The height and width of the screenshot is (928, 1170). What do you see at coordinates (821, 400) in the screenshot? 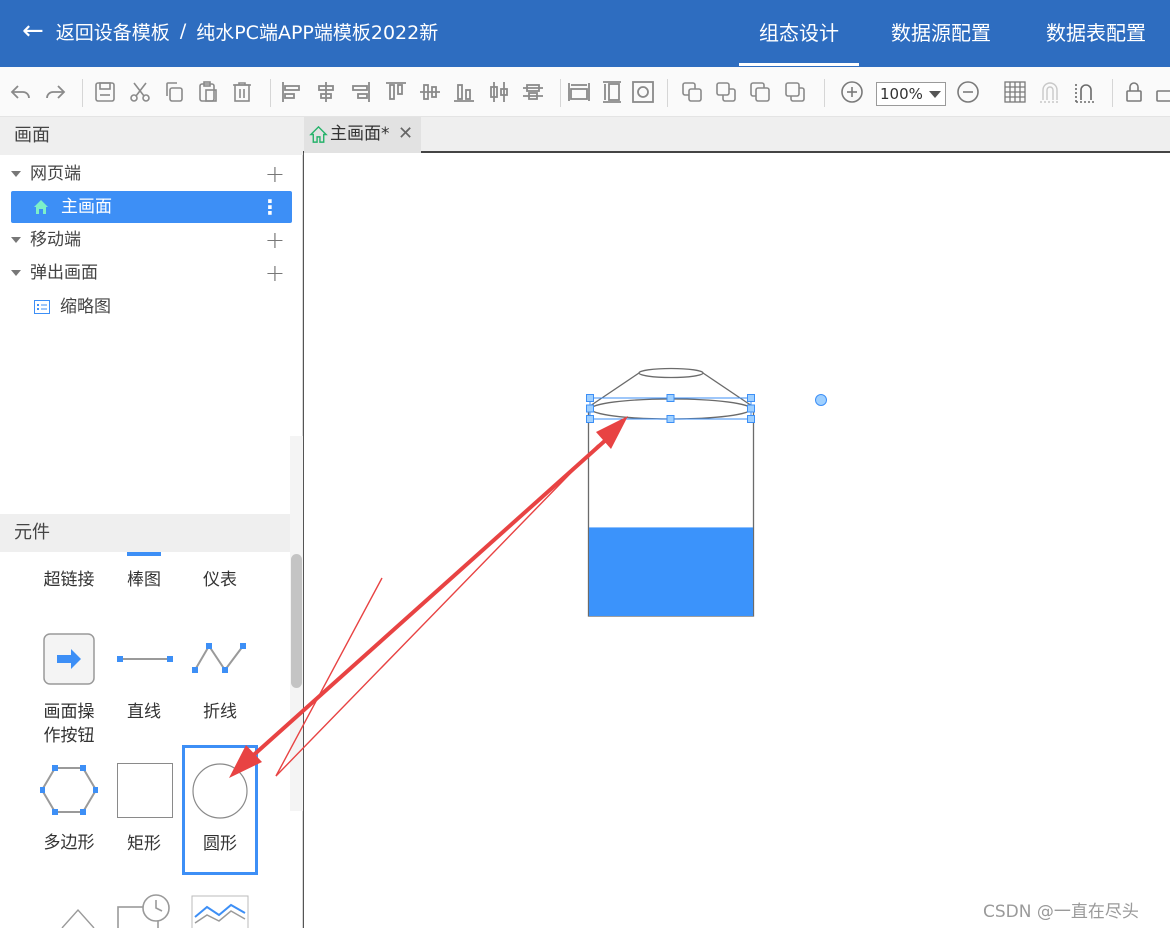
I see `rotate-handle` at bounding box center [821, 400].